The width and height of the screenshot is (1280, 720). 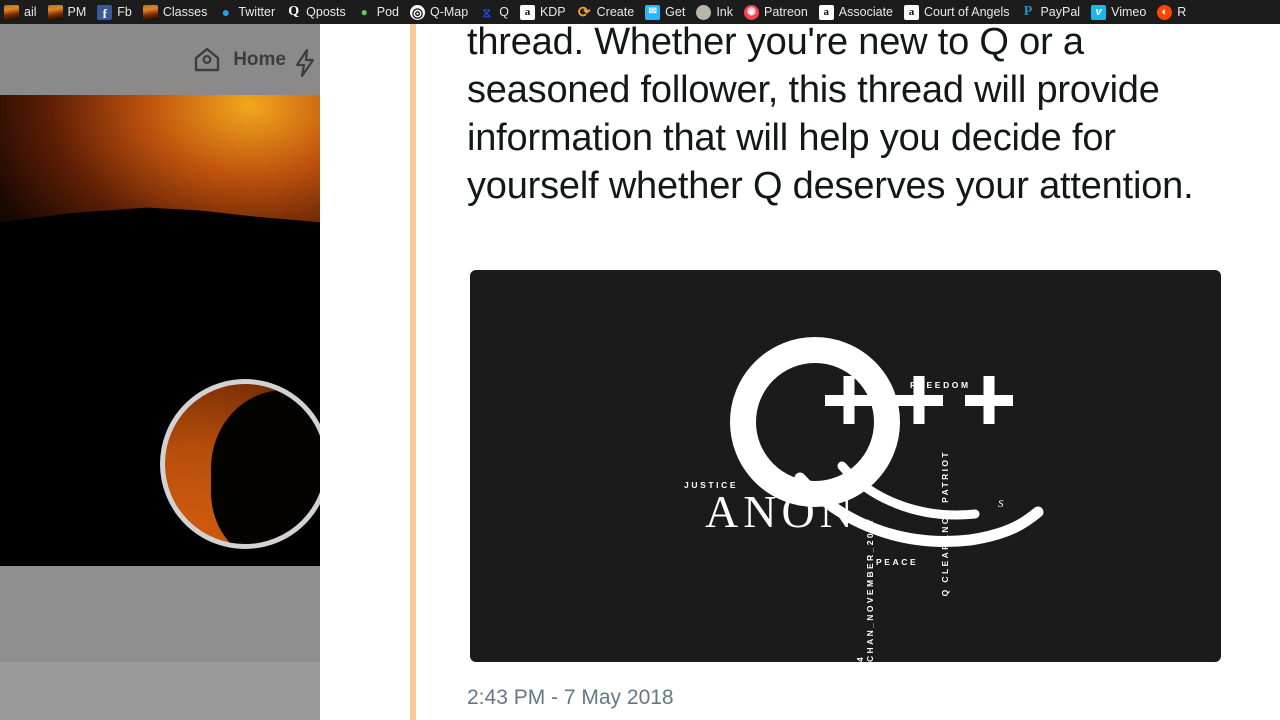 I want to click on bookmark-item: ● Pod, so click(x=379, y=12).